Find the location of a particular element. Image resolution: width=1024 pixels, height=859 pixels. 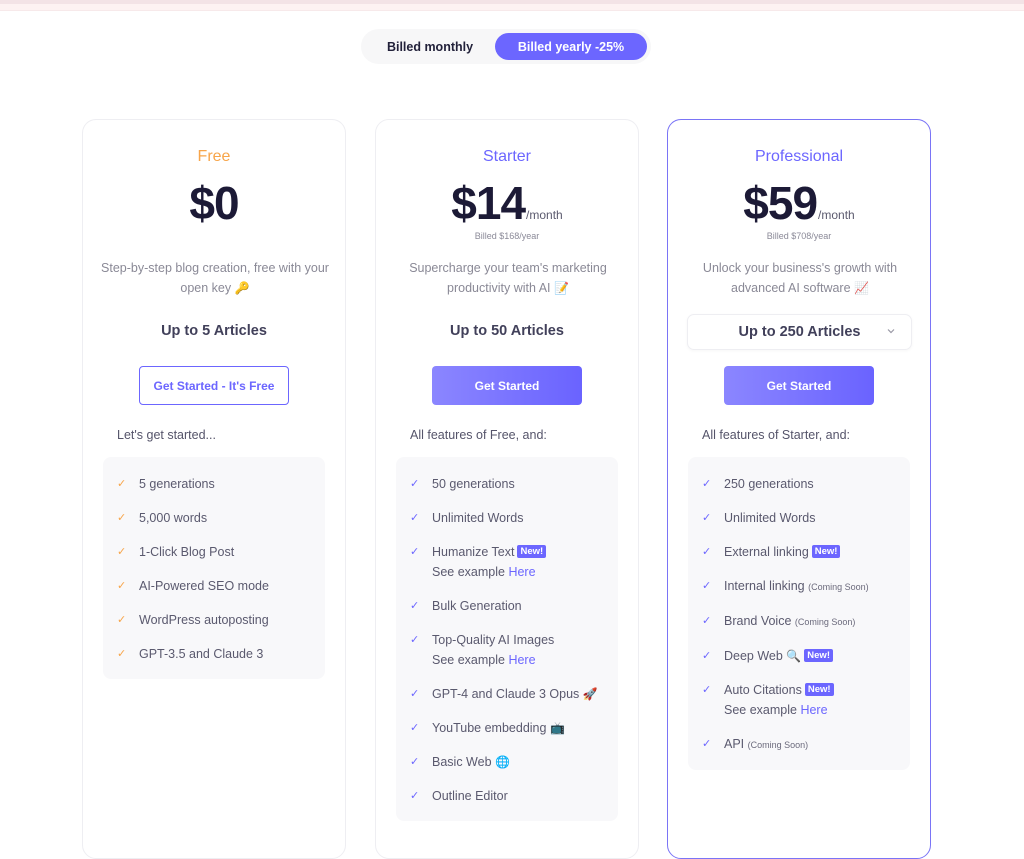

feature-text: 50 generations is located at coordinates (473, 484).